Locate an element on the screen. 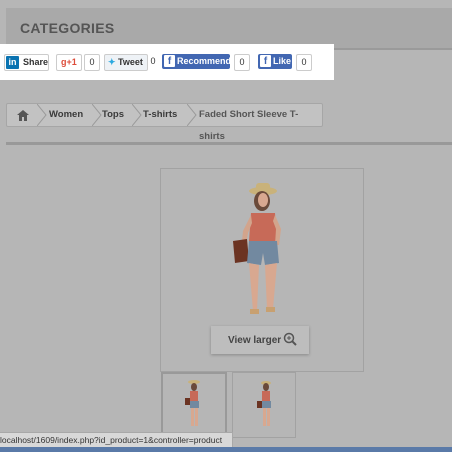 The width and height of the screenshot is (452, 452). view-larger-label: View larger is located at coordinates (255, 340).